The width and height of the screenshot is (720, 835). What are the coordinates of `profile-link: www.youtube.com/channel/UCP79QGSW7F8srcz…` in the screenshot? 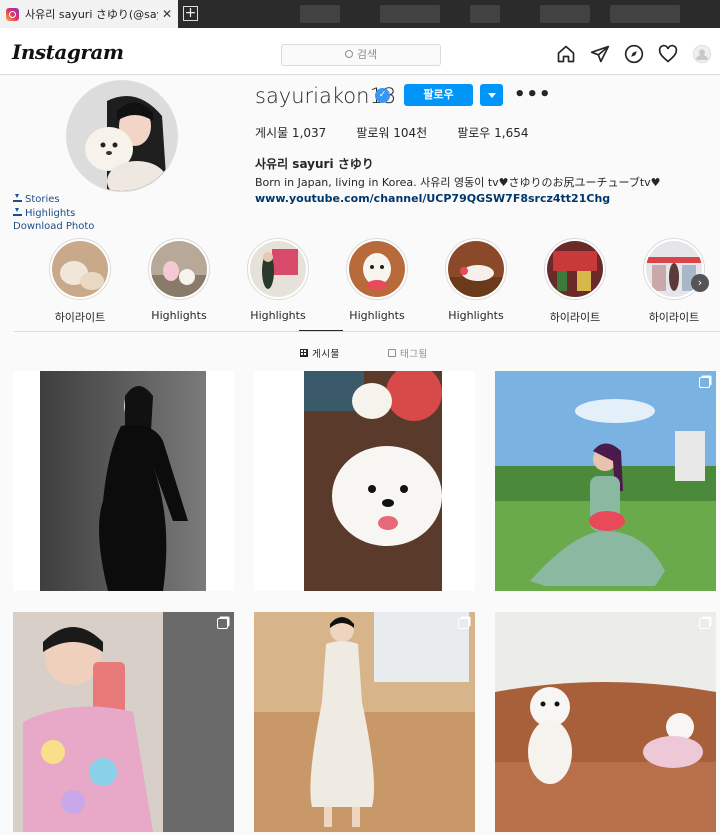 It's located at (432, 198).